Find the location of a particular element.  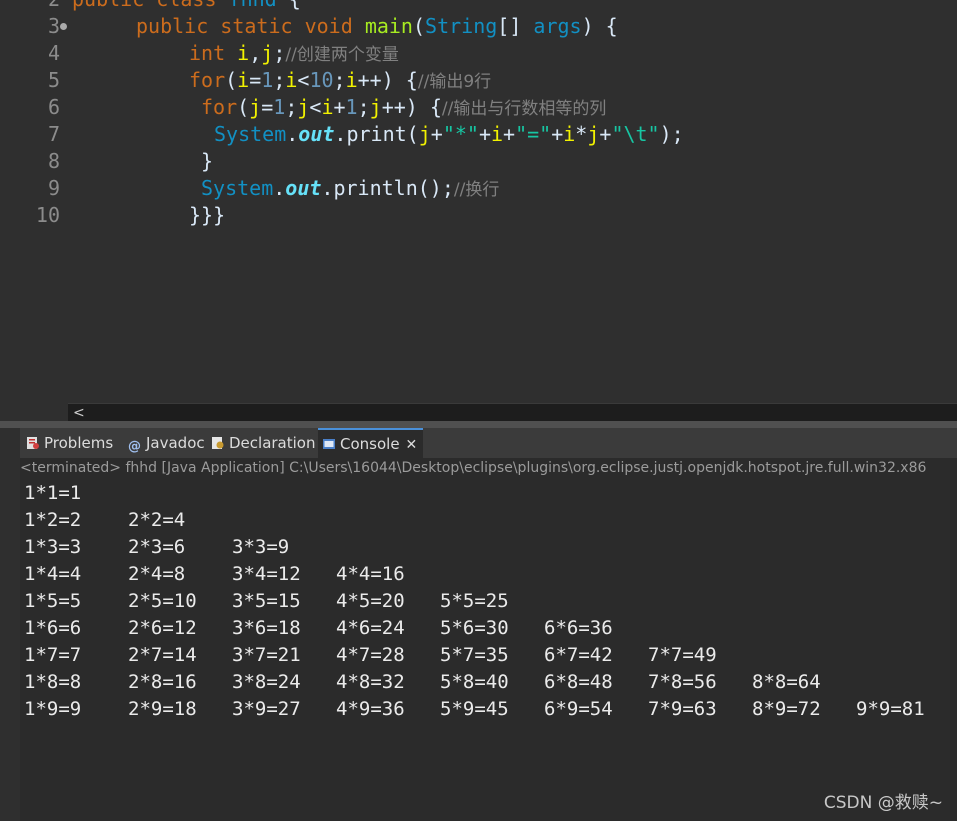

console-cell: 2*7=14 is located at coordinates (162, 655).